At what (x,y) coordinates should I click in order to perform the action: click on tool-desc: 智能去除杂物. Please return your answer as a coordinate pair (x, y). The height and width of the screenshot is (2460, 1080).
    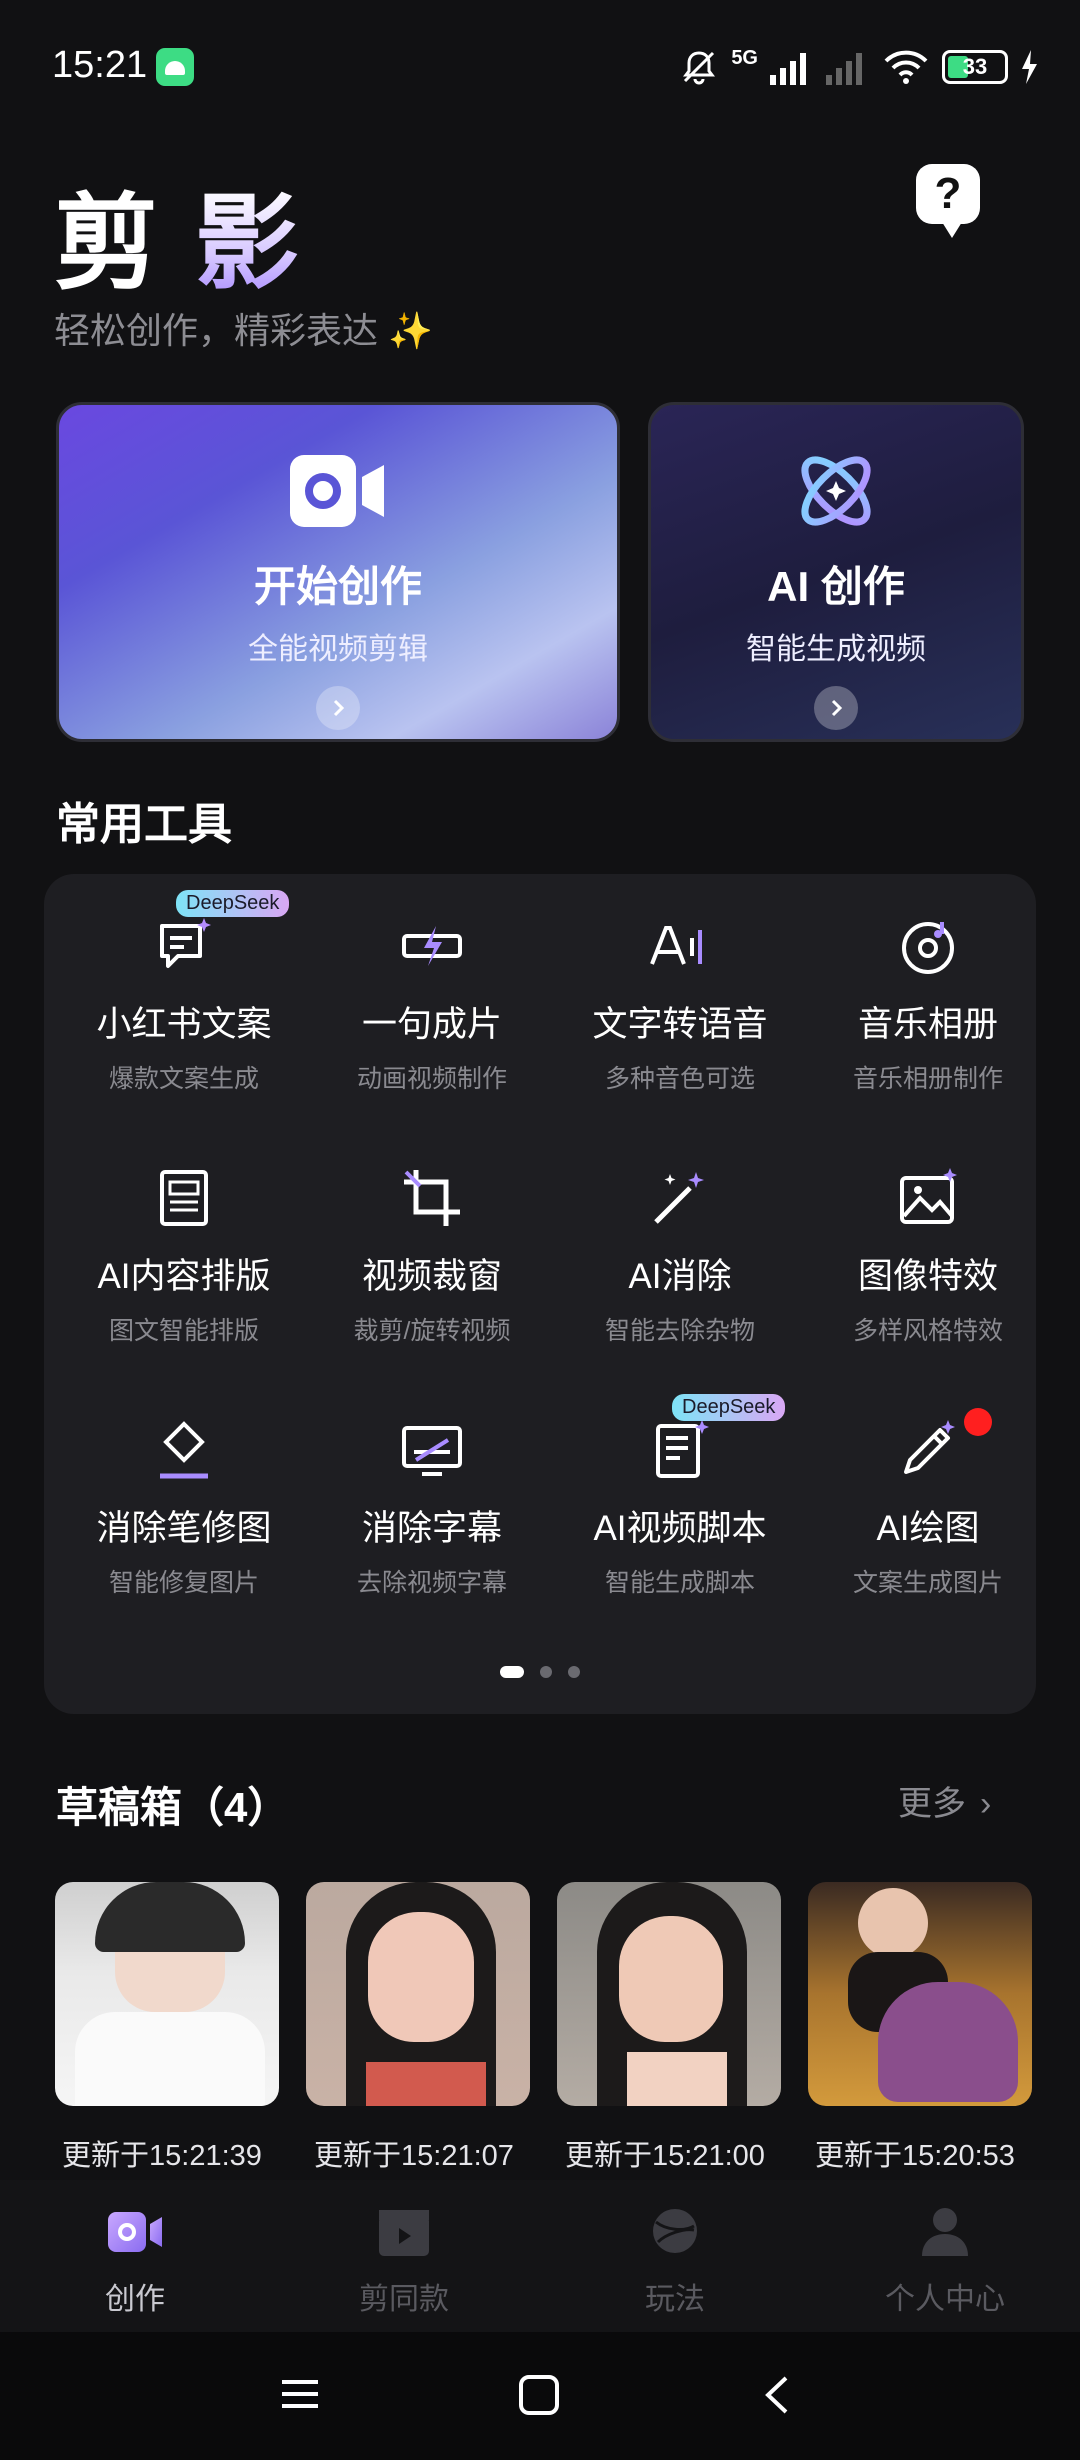
    Looking at the image, I should click on (679, 1331).